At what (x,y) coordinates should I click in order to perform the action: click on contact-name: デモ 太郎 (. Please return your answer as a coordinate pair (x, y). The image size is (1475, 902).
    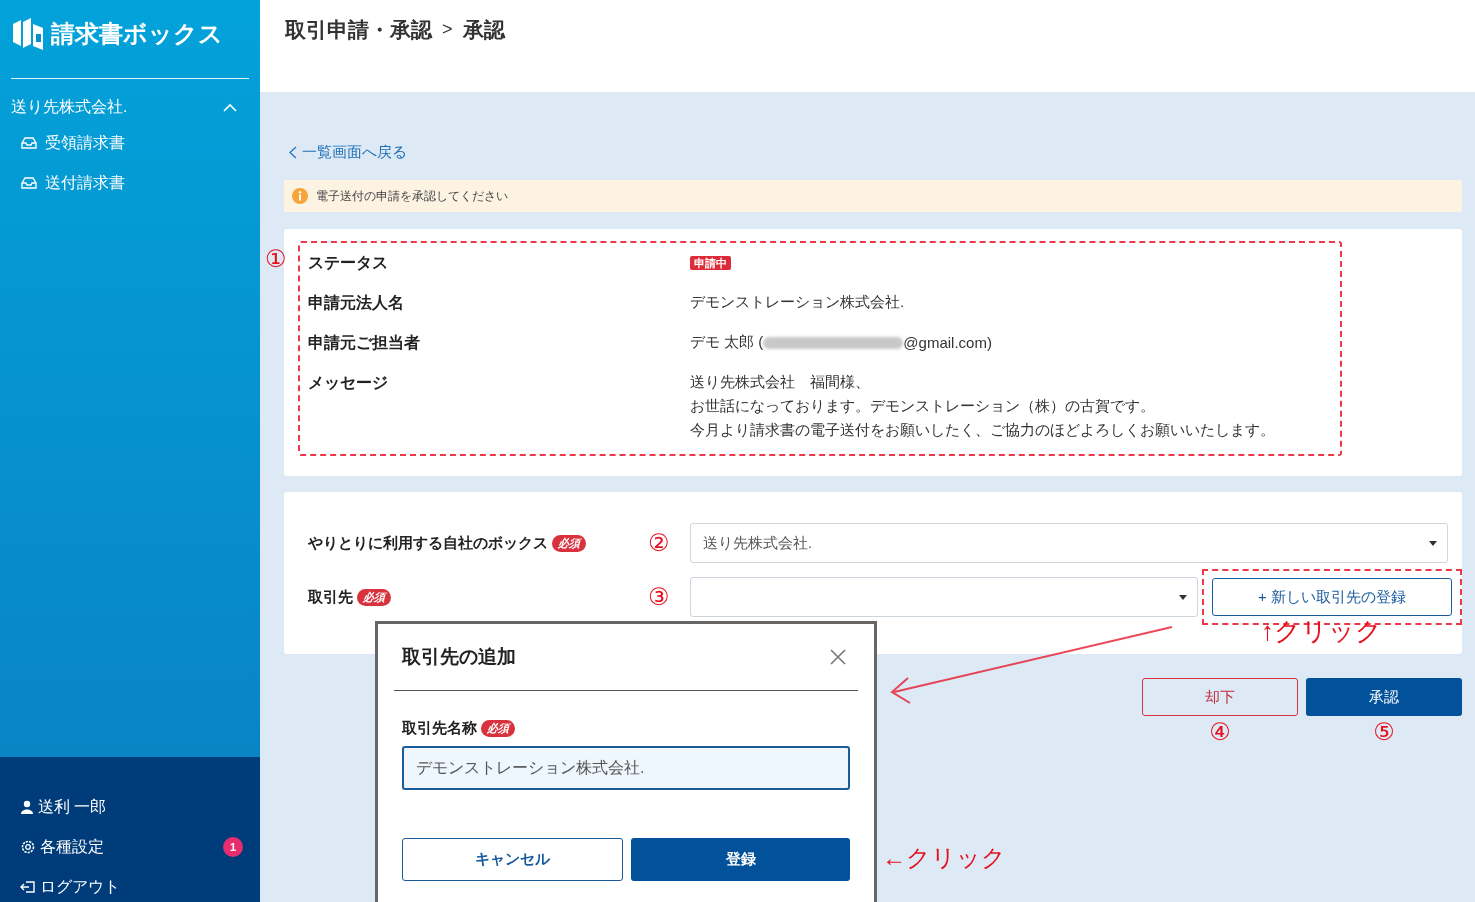
    Looking at the image, I should click on (727, 342).